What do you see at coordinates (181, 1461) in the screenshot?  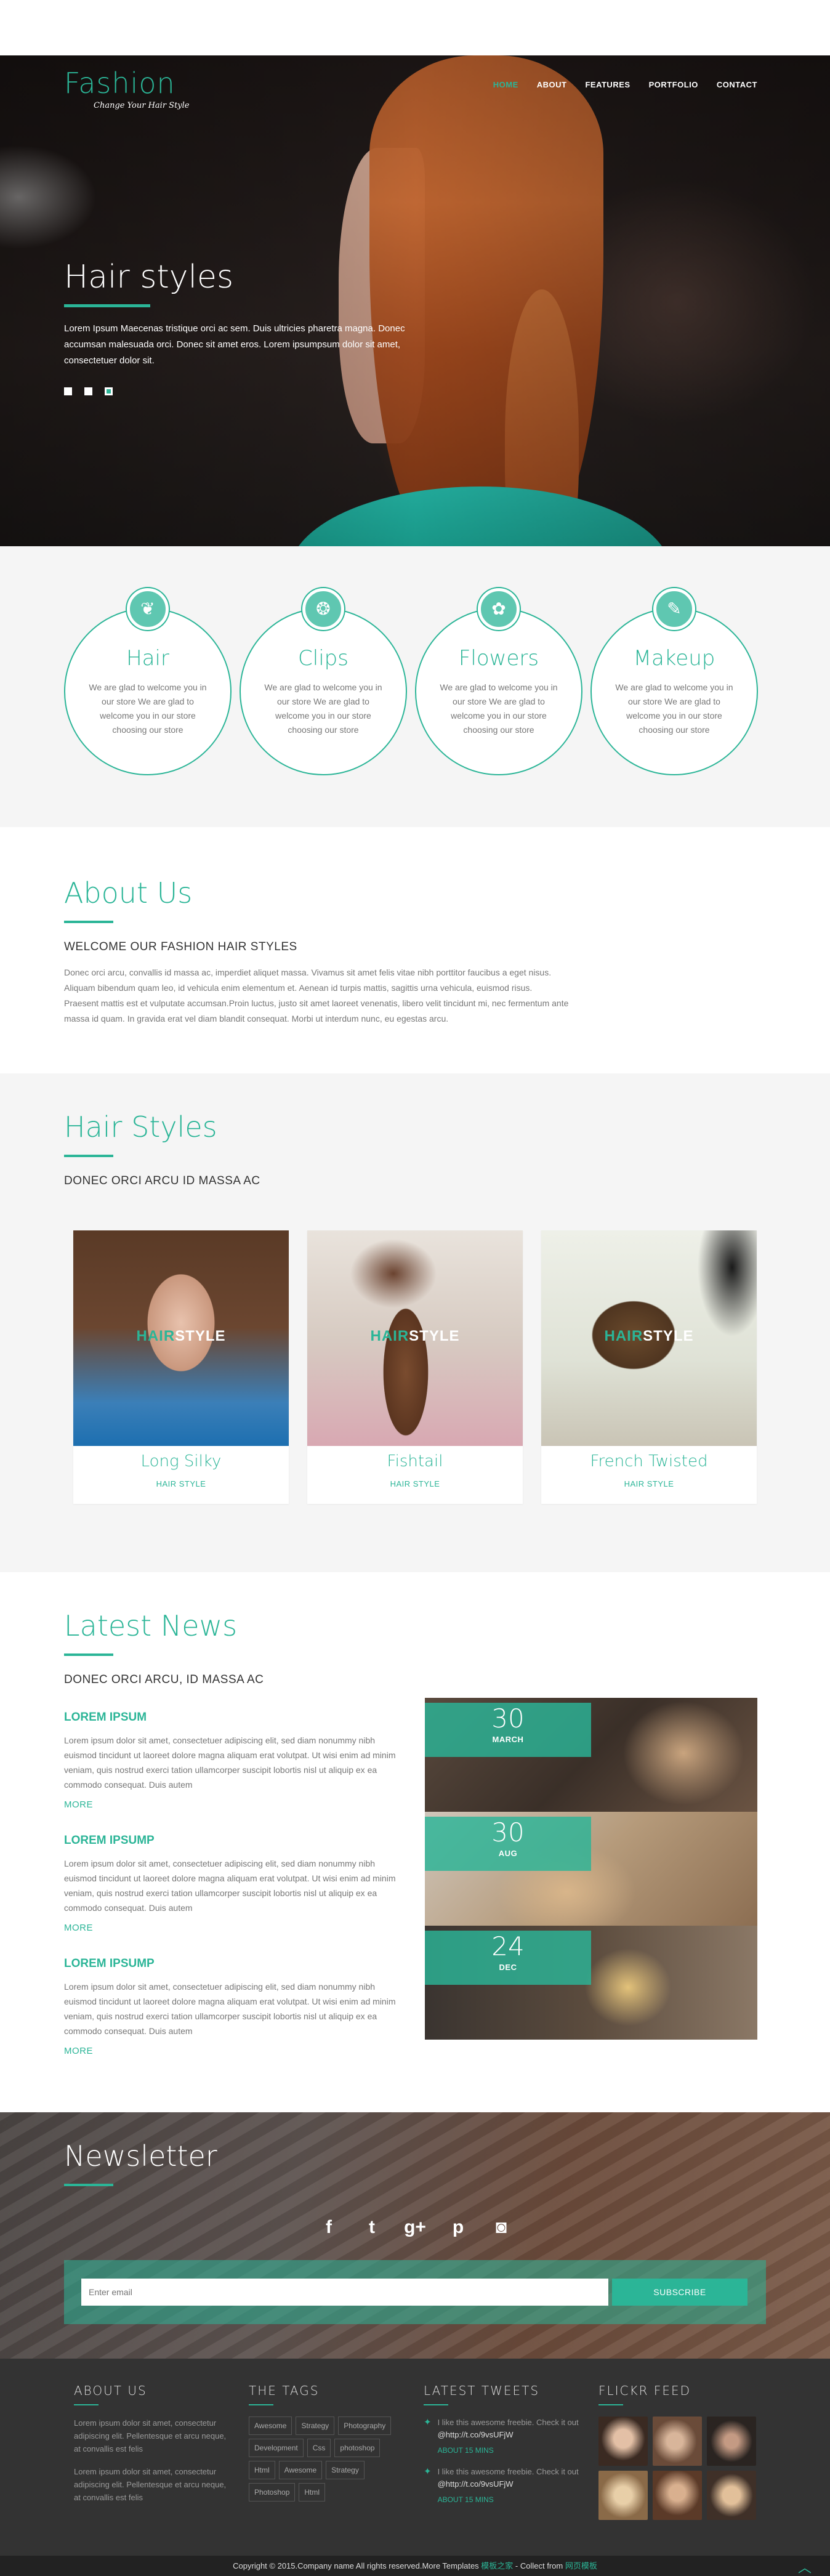 I see `style-name: Long Silky` at bounding box center [181, 1461].